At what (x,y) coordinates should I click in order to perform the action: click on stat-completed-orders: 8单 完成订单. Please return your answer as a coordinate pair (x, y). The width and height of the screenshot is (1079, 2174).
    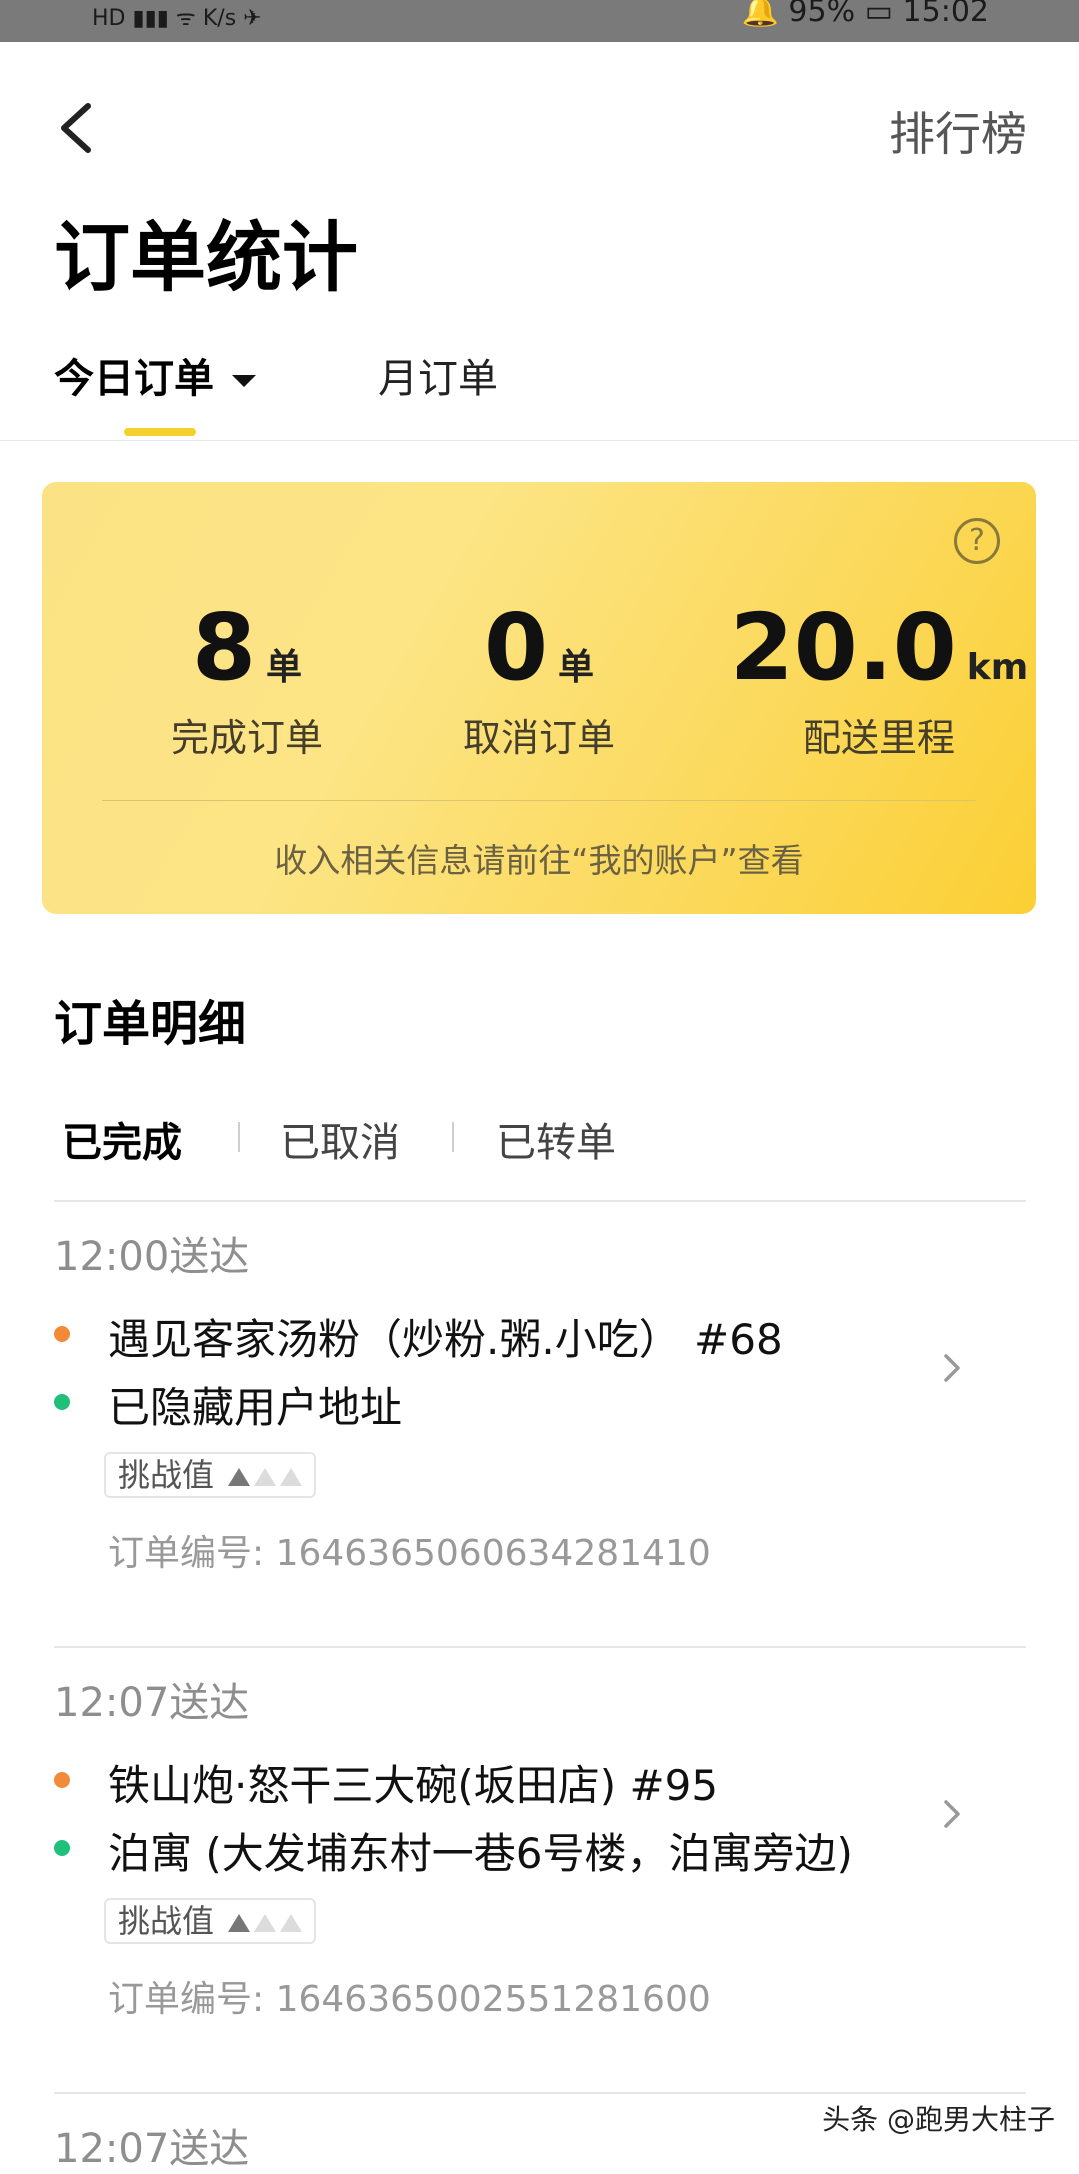
    Looking at the image, I should click on (247, 678).